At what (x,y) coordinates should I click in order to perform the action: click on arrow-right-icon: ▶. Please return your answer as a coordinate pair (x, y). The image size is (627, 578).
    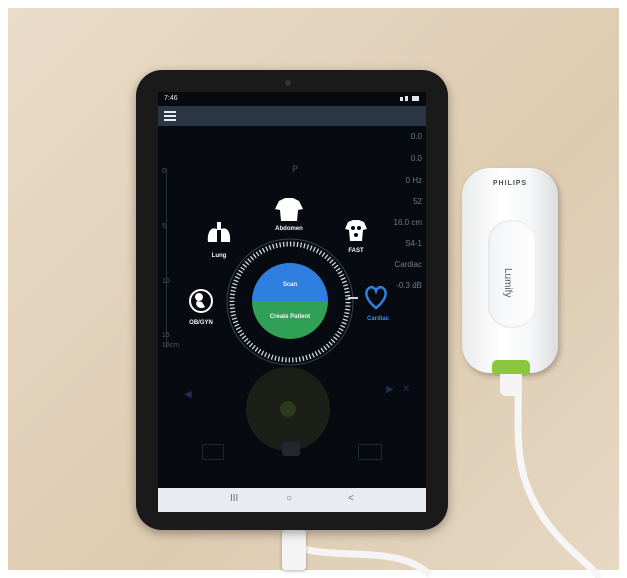
    Looking at the image, I should click on (390, 389).